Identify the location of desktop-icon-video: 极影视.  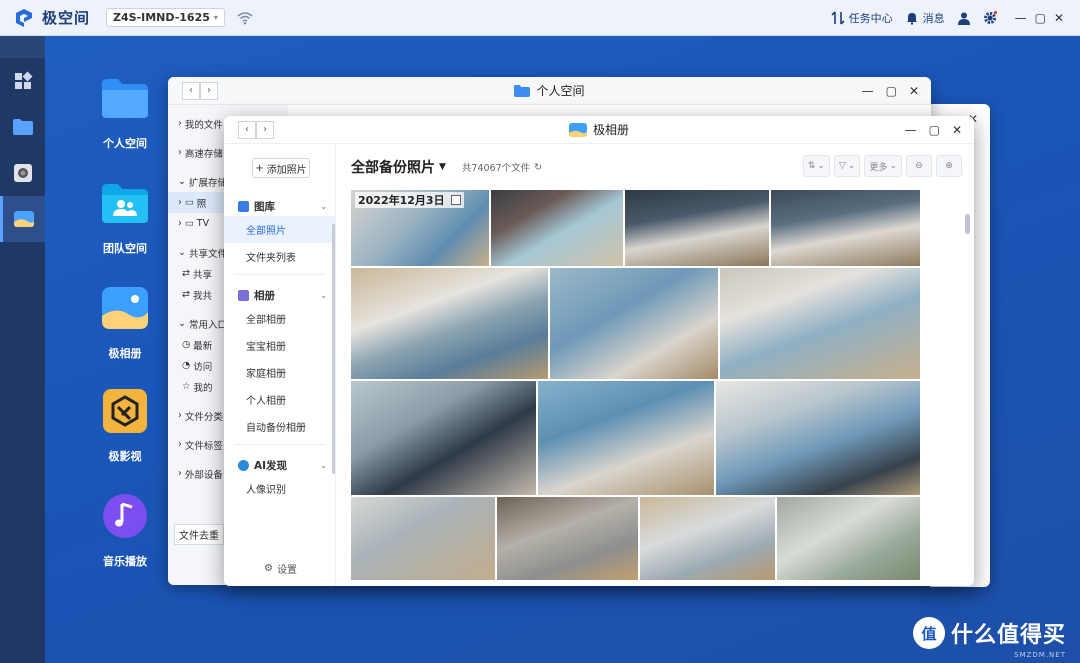
(125, 426).